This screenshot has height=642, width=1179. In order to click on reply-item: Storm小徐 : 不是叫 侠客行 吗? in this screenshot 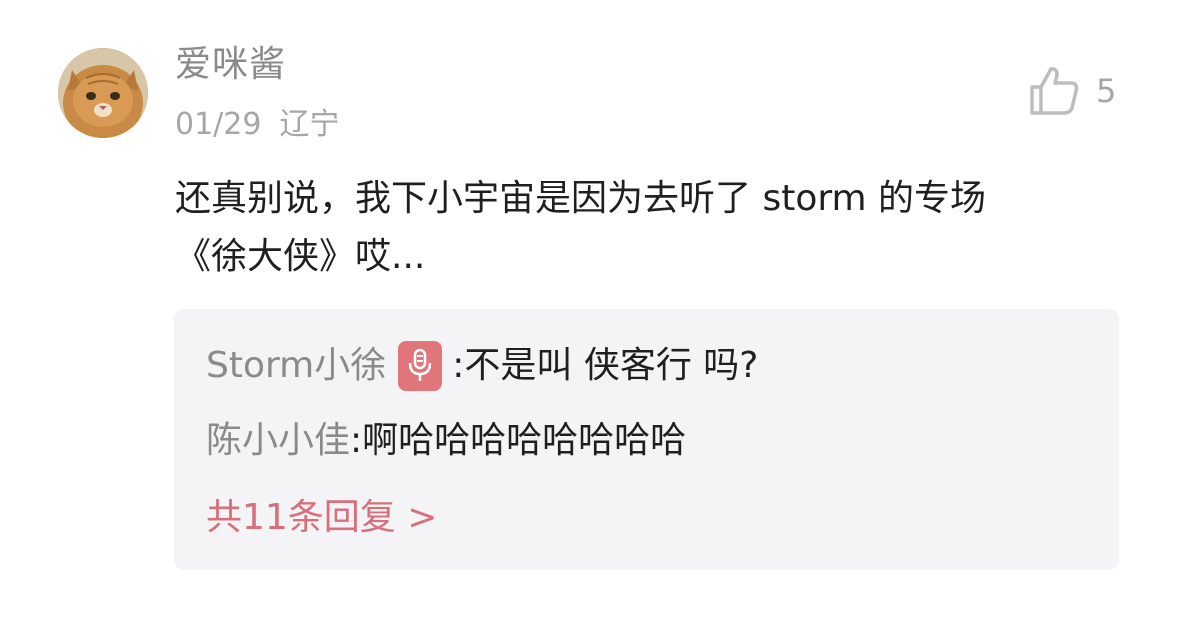, I will do `click(482, 366)`.